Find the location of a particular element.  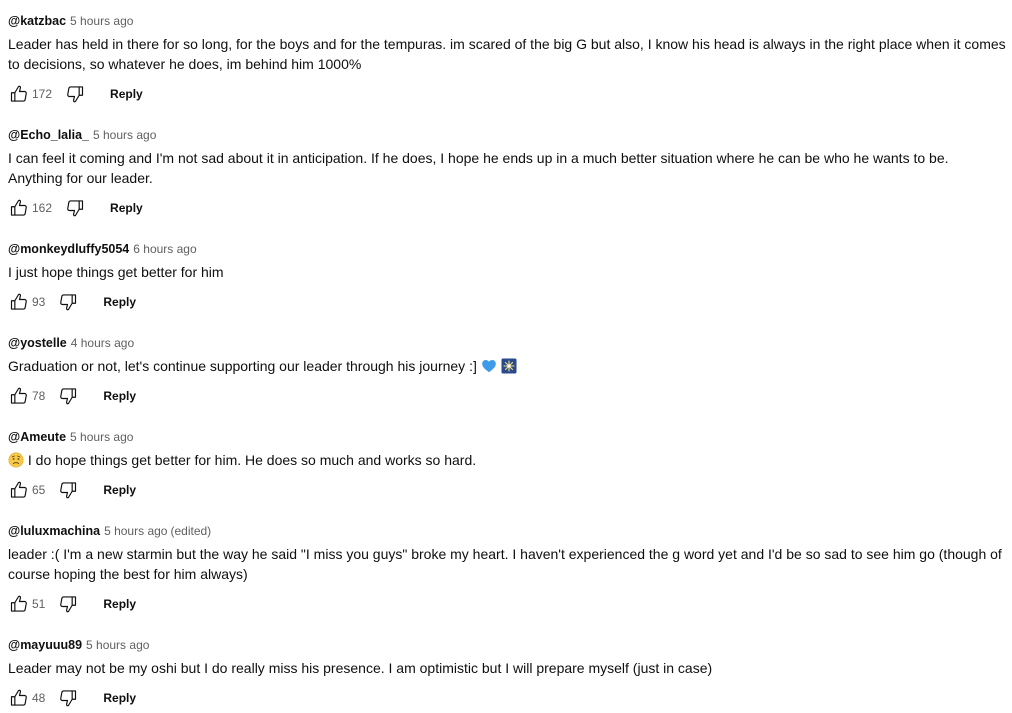

comment-header: @Echo_lalia_ 5 hours ago is located at coordinates (507, 135).